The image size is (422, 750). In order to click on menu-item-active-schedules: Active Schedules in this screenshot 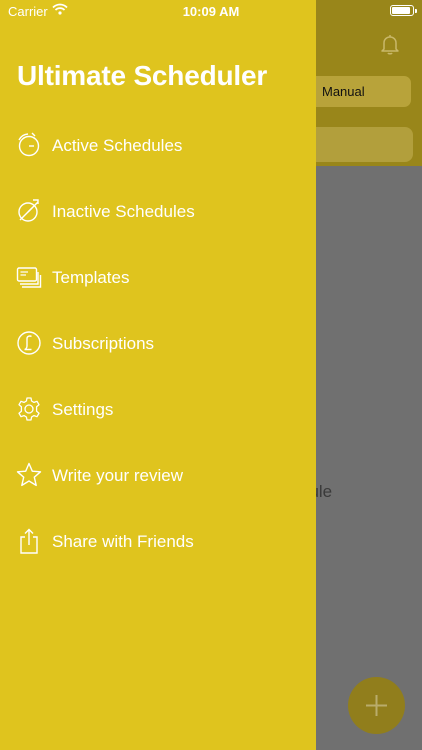, I will do `click(158, 146)`.